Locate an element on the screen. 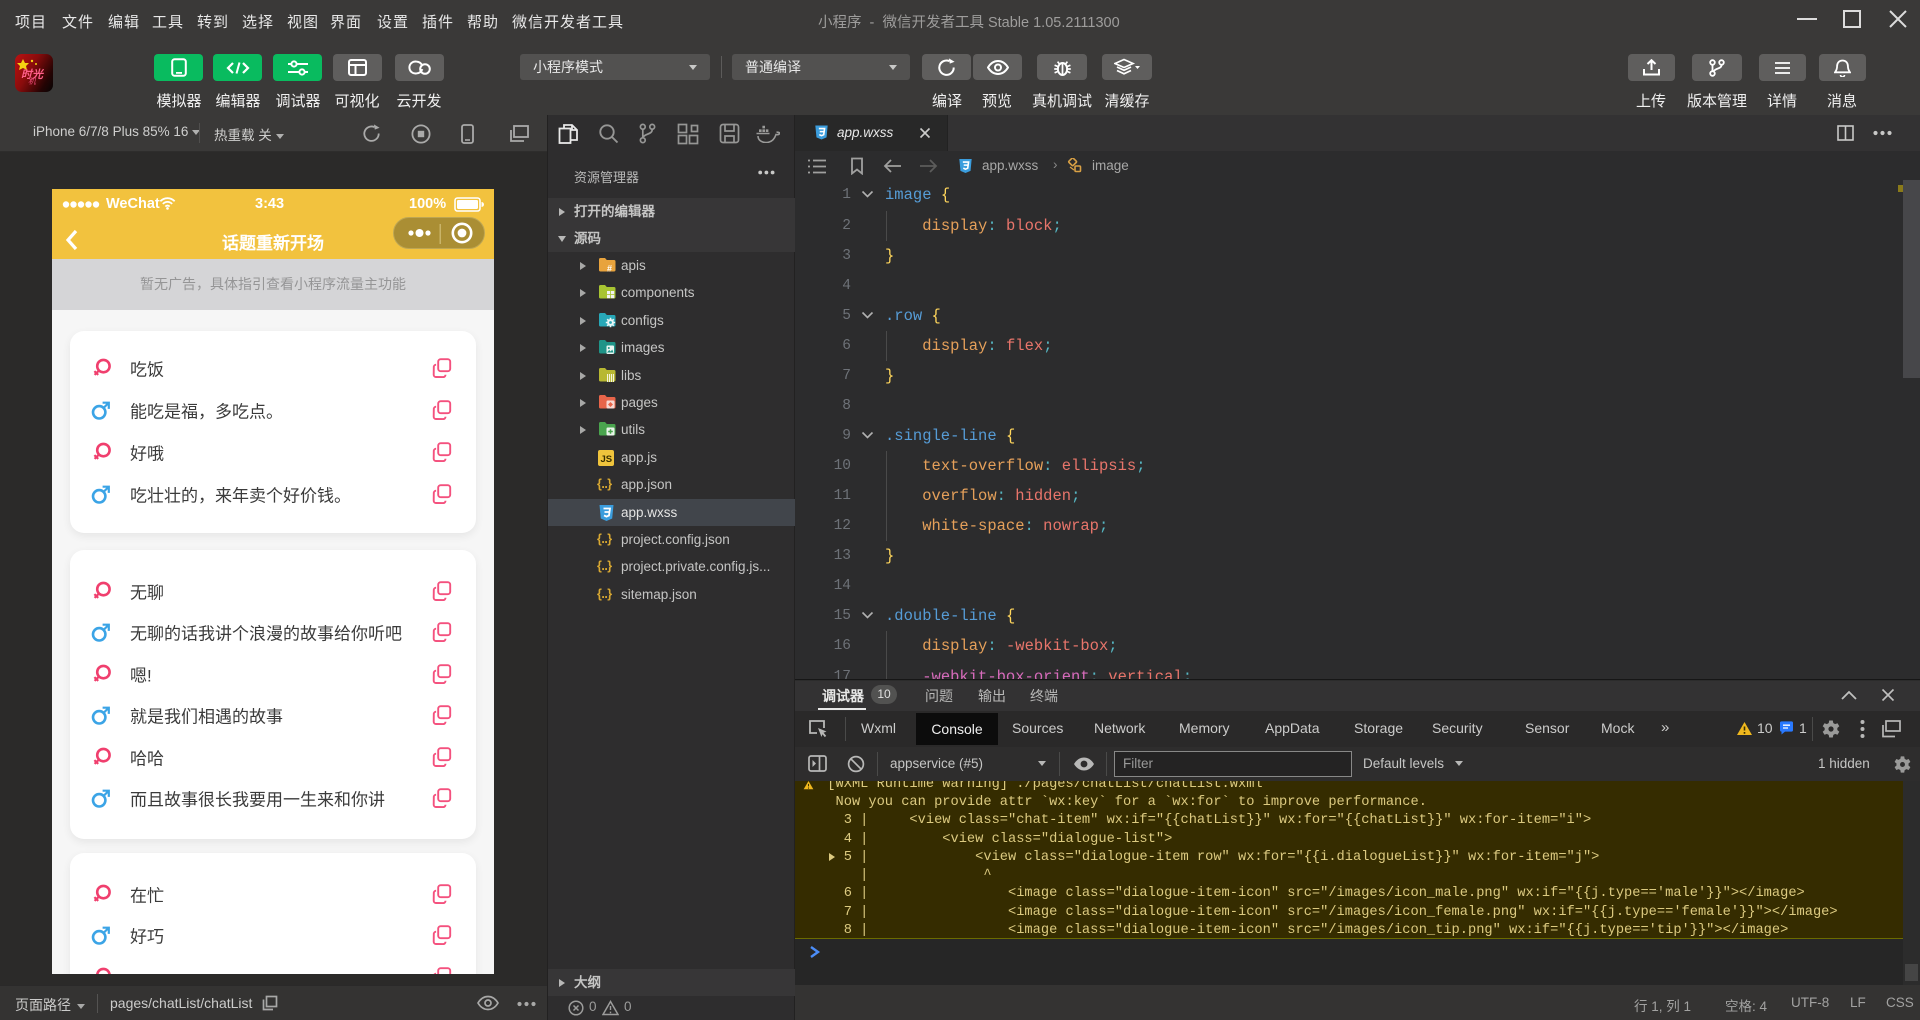 This screenshot has width=1920, height=1020. svg-text: JS is located at coordinates (607, 459).